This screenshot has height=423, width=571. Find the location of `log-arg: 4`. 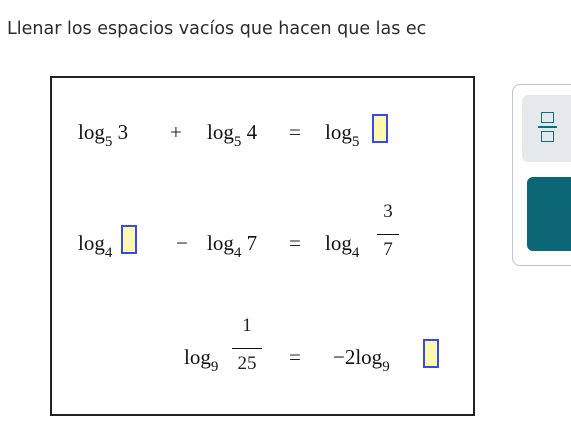

log-arg: 4 is located at coordinates (252, 132).